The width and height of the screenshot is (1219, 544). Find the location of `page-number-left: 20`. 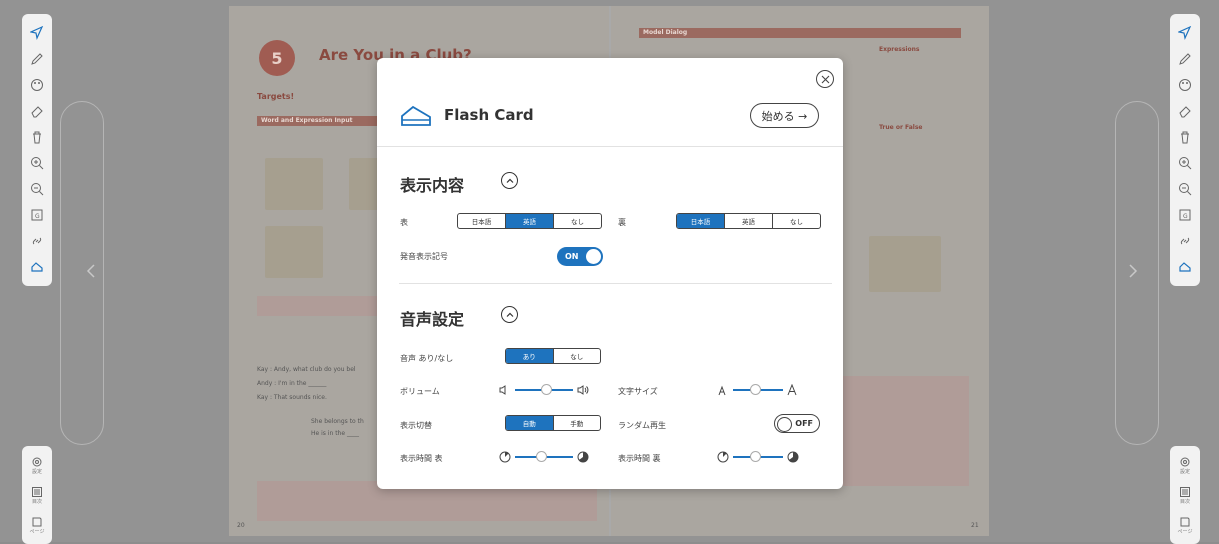

page-number-left: 20 is located at coordinates (241, 525).